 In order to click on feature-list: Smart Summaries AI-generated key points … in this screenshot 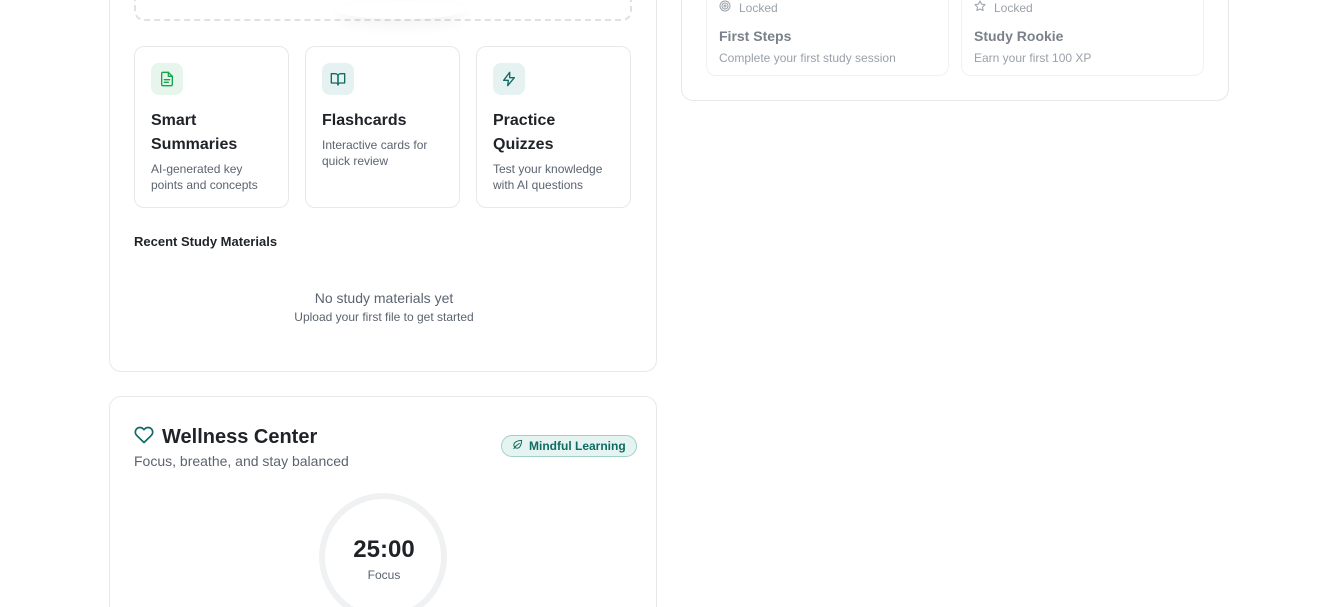, I will do `click(382, 127)`.